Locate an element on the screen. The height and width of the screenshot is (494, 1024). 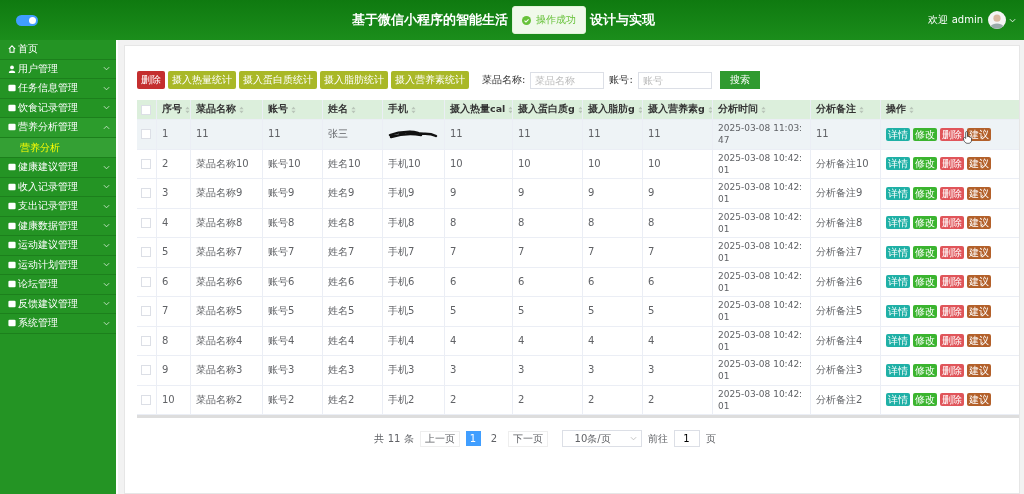
menu-item: 运动计划管理 is located at coordinates (58, 265).